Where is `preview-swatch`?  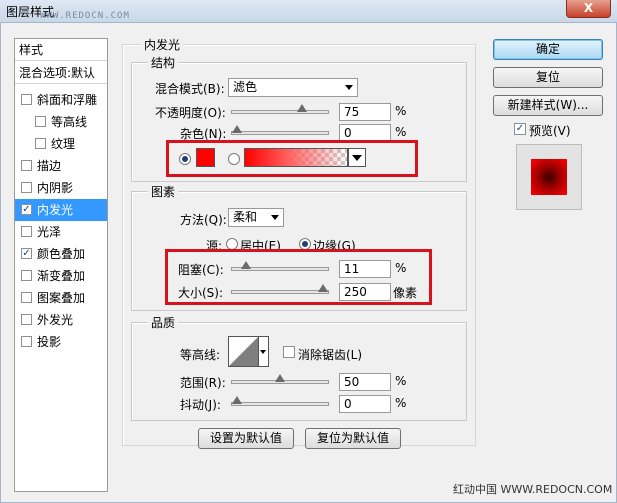 preview-swatch is located at coordinates (549, 177).